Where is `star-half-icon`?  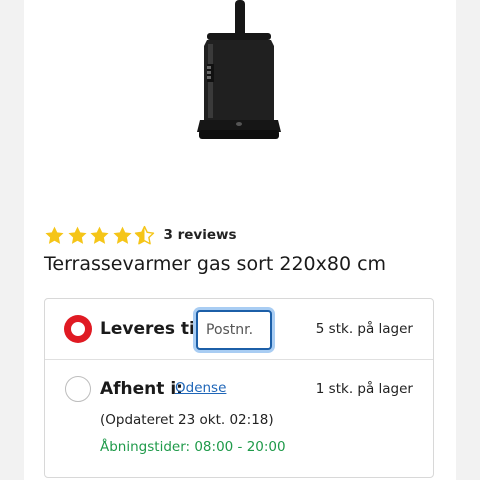 star-half-icon is located at coordinates (144, 235).